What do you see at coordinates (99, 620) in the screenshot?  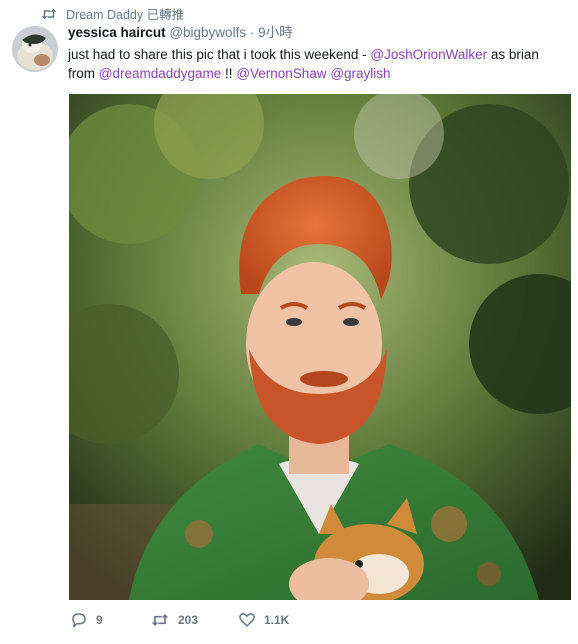 I see `reply-count: 9` at bounding box center [99, 620].